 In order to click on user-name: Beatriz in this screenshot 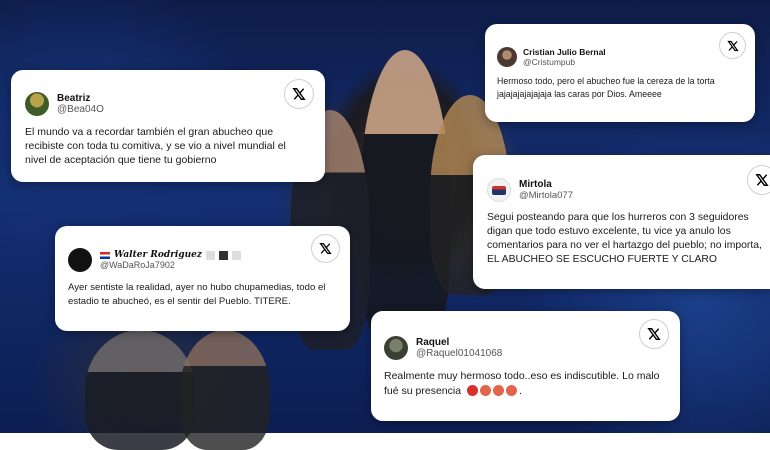, I will do `click(74, 98)`.